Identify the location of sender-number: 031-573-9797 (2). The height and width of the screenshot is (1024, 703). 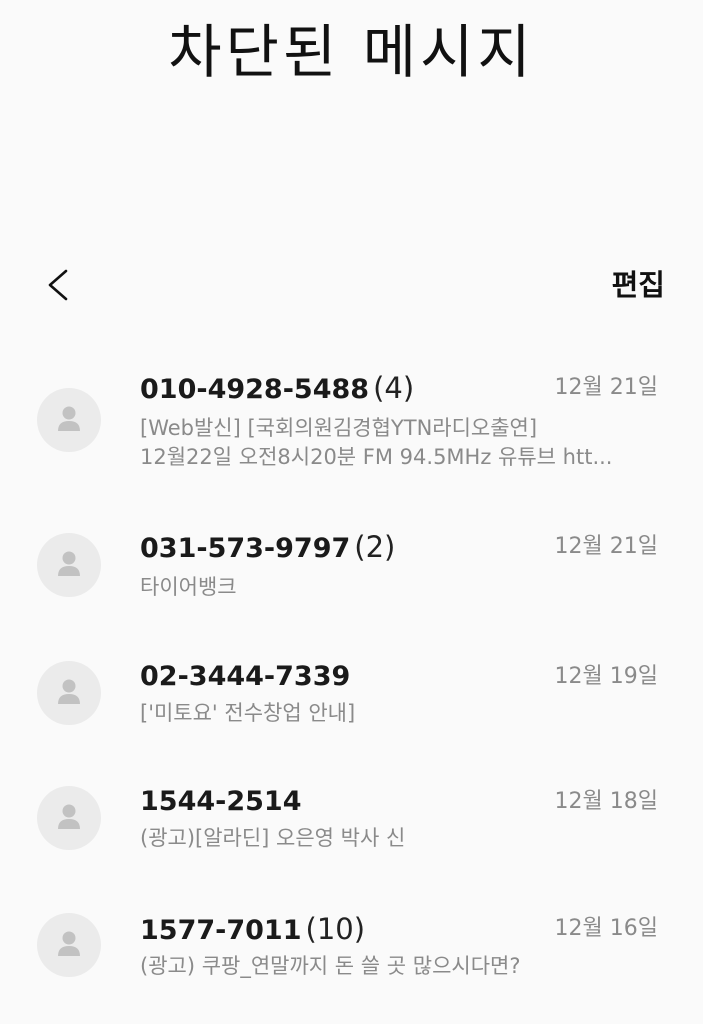
(267, 548).